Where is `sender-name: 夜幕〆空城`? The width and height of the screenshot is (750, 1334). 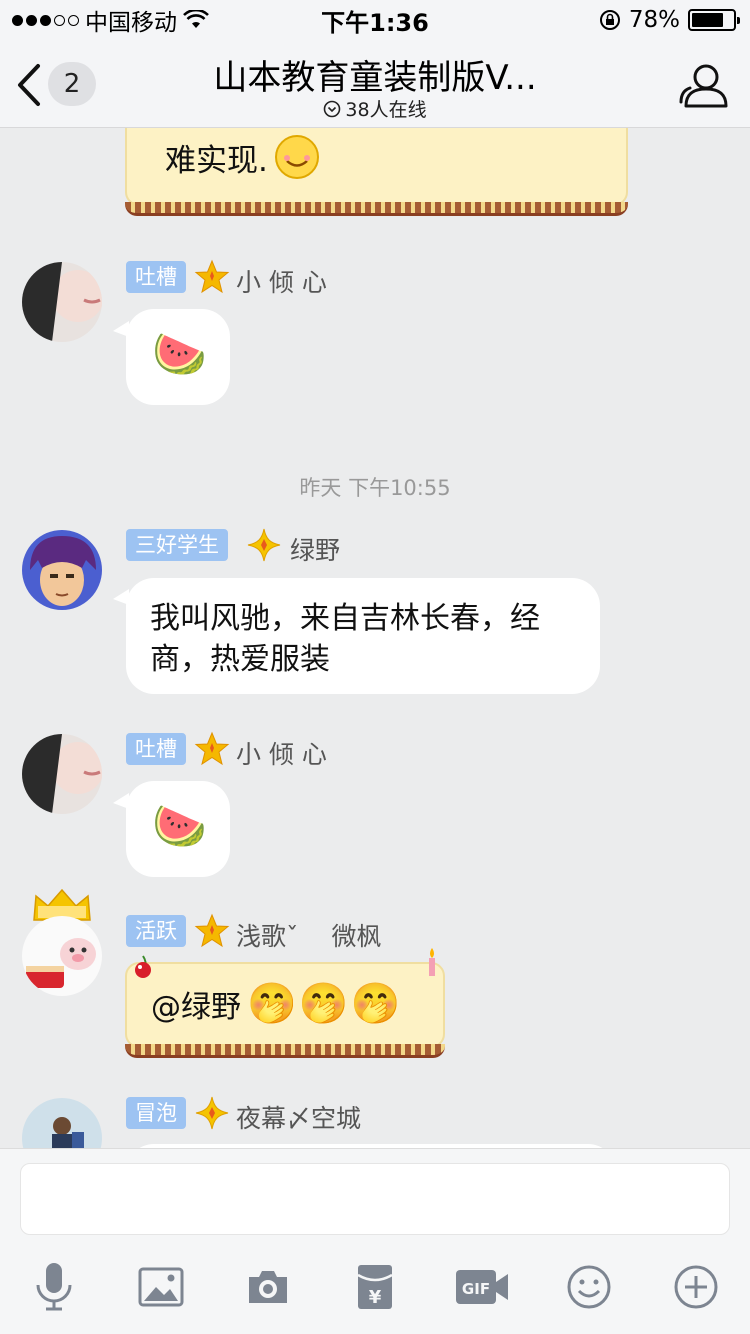
sender-name: 夜幕〆空城 is located at coordinates (298, 1117).